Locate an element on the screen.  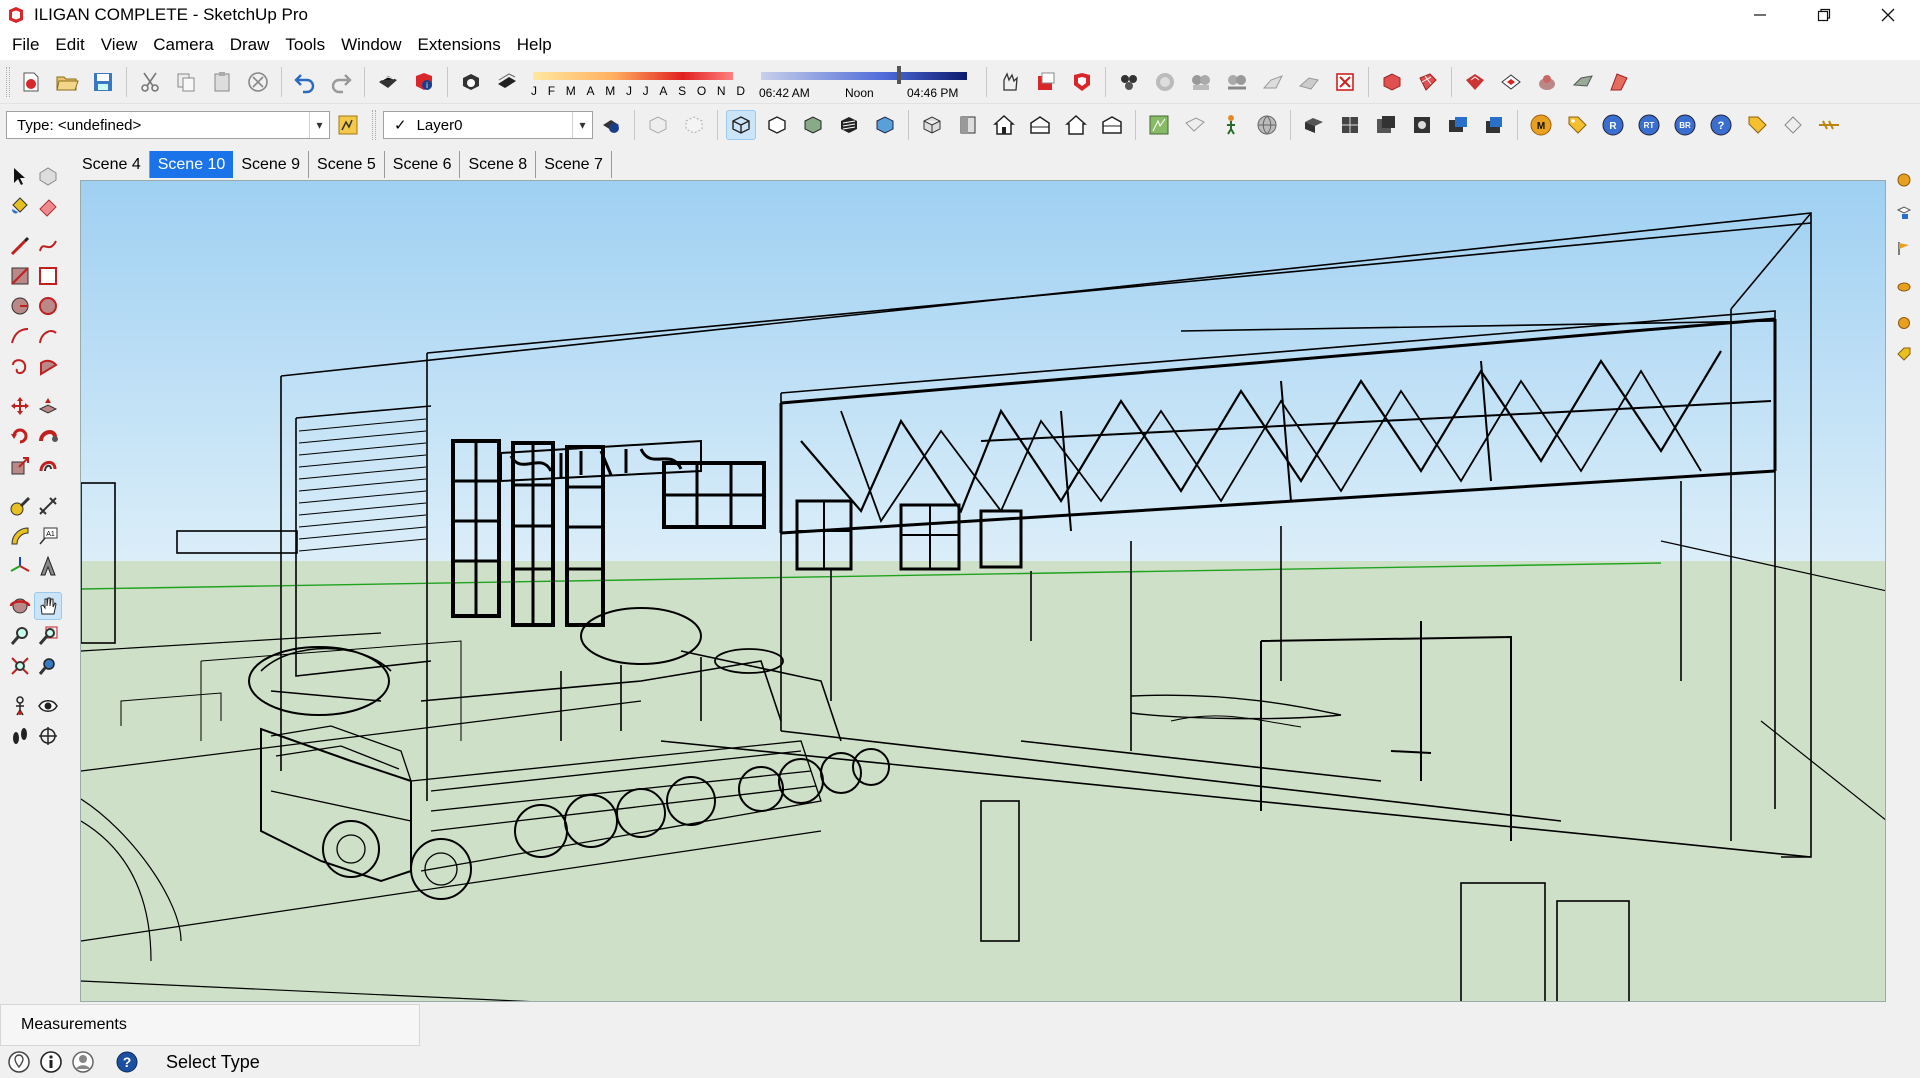
orbit-tool-button is located at coordinates (20, 606).